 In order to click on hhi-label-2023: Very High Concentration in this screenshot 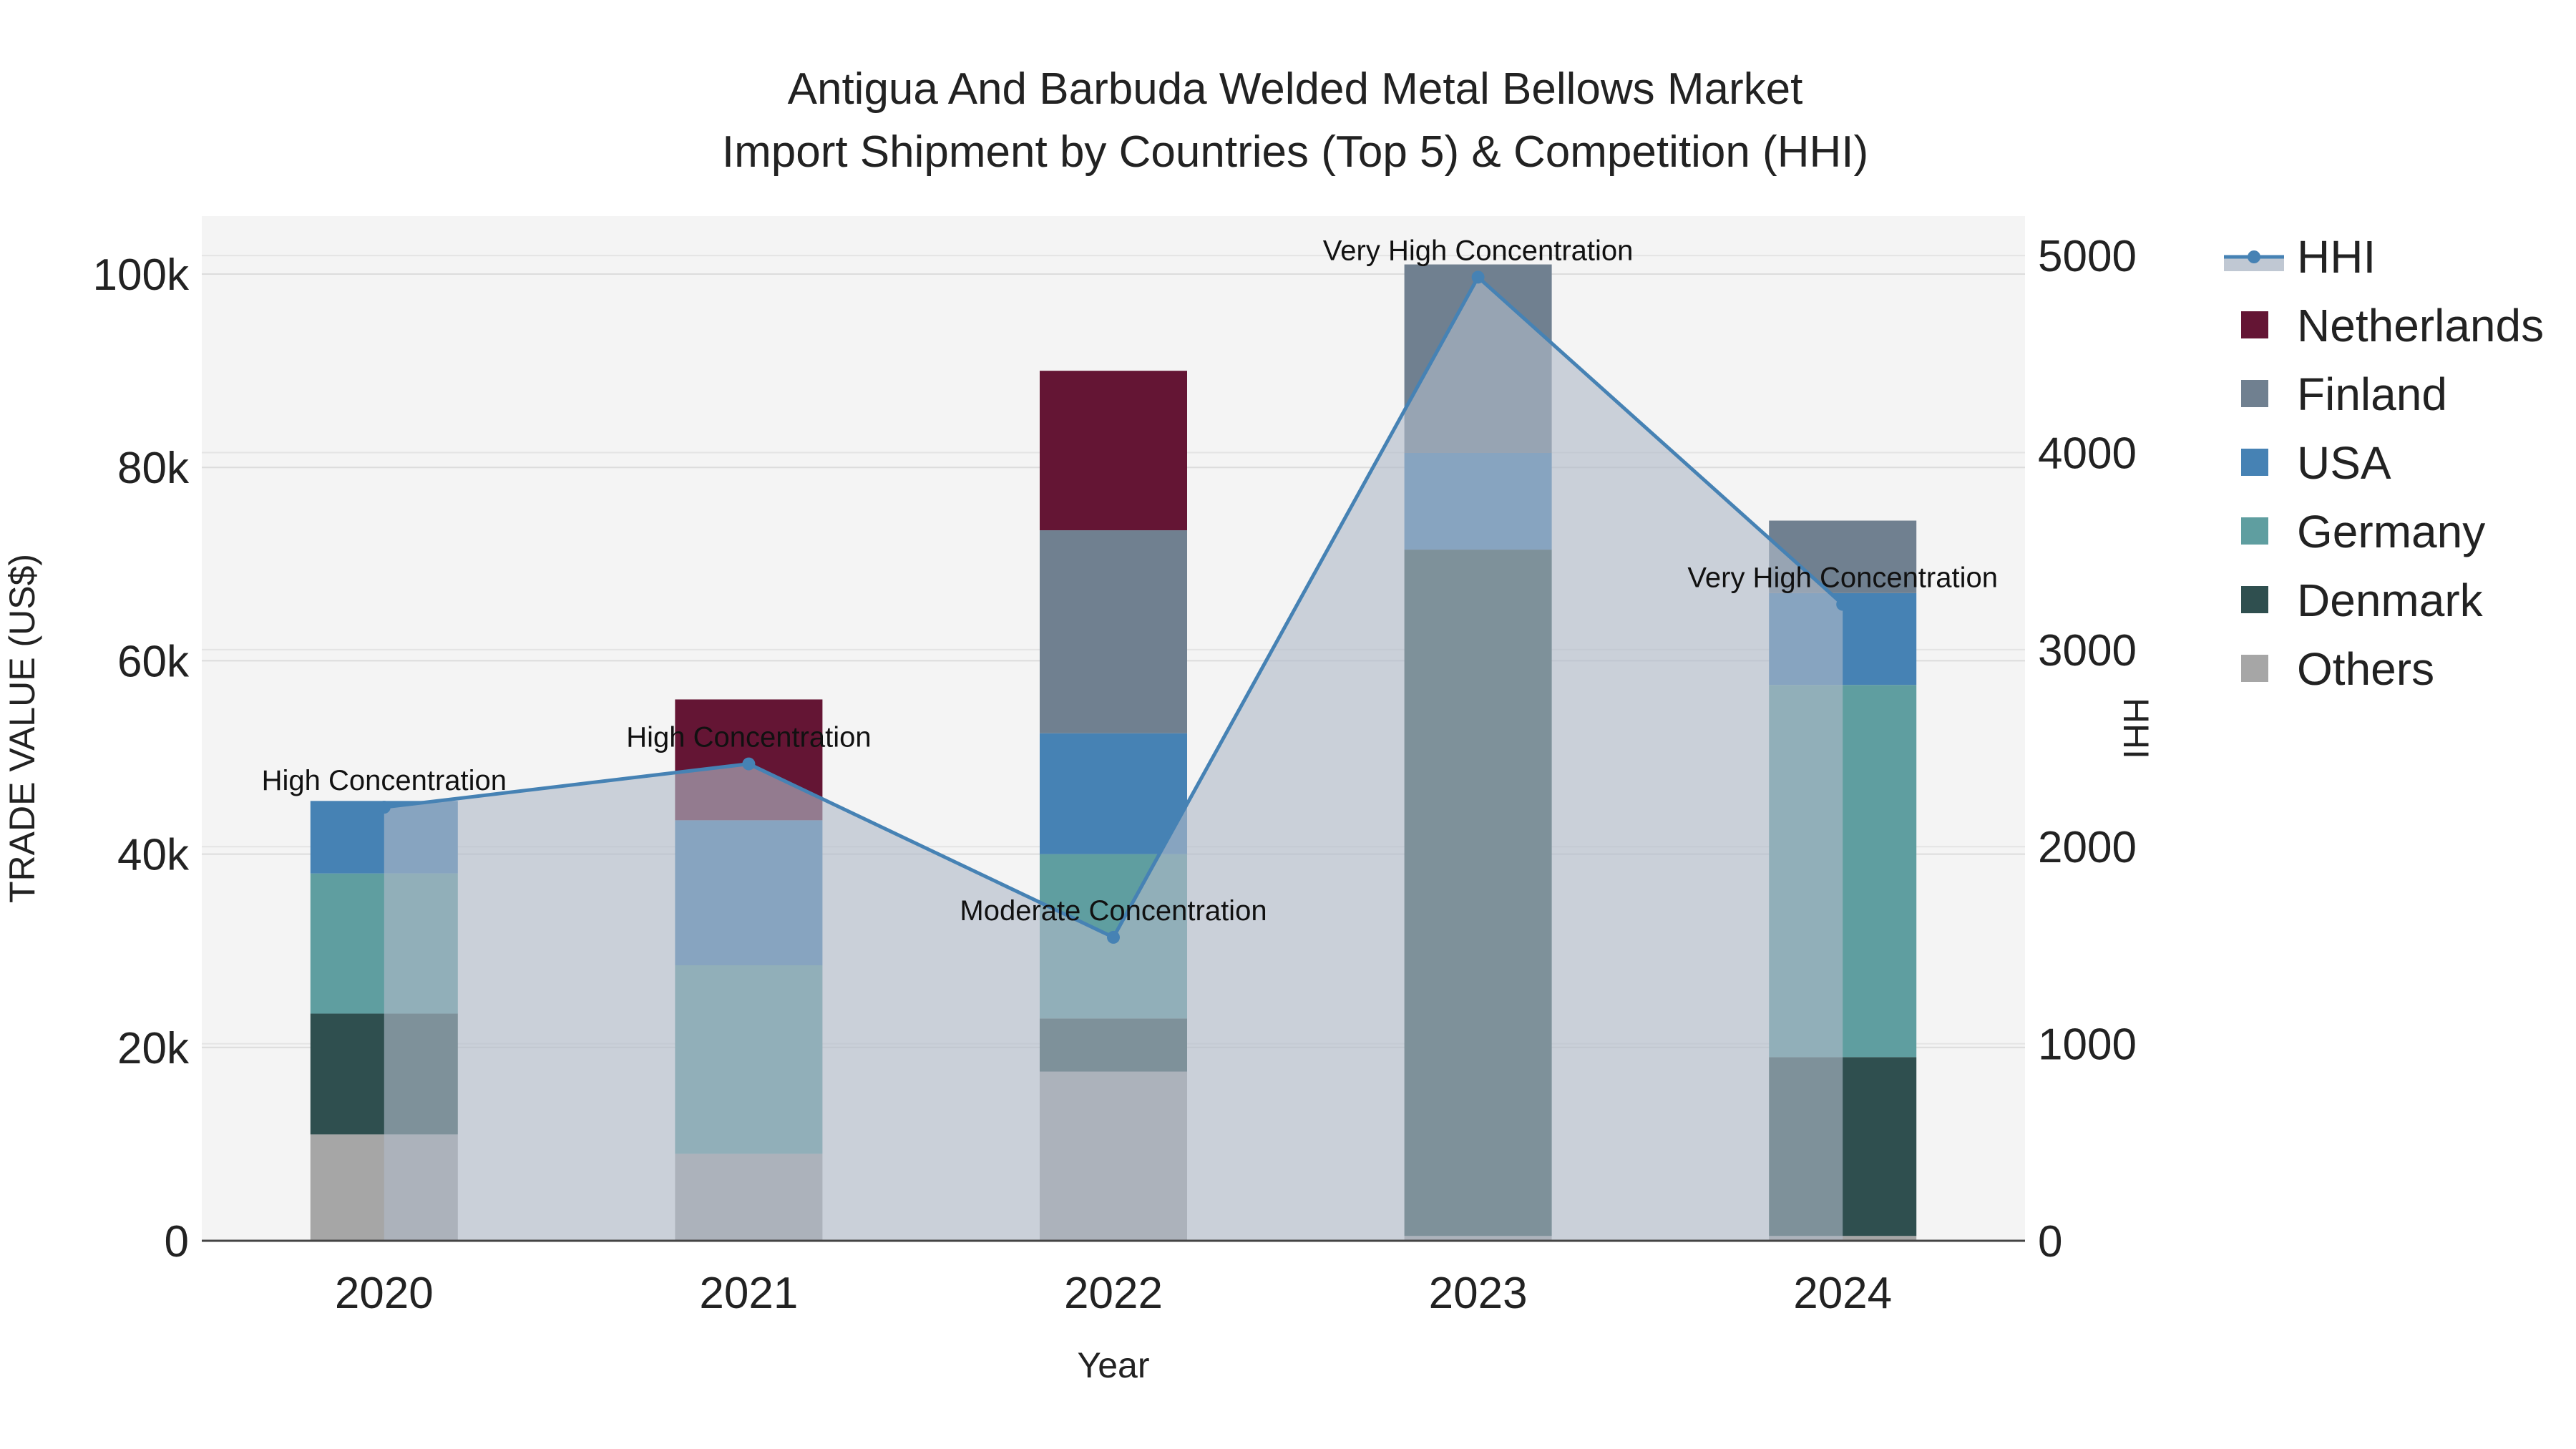, I will do `click(1478, 250)`.